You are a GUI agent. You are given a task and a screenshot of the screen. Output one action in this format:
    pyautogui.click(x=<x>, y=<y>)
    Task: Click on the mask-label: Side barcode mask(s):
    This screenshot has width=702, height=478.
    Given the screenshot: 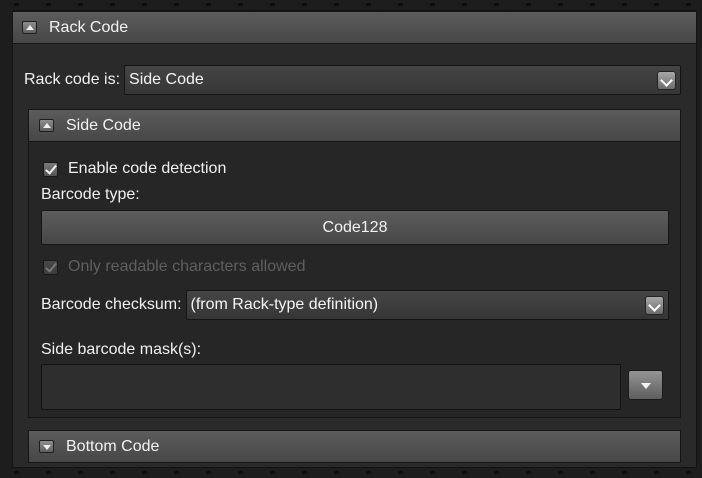 What is the action you would take?
    pyautogui.click(x=121, y=349)
    